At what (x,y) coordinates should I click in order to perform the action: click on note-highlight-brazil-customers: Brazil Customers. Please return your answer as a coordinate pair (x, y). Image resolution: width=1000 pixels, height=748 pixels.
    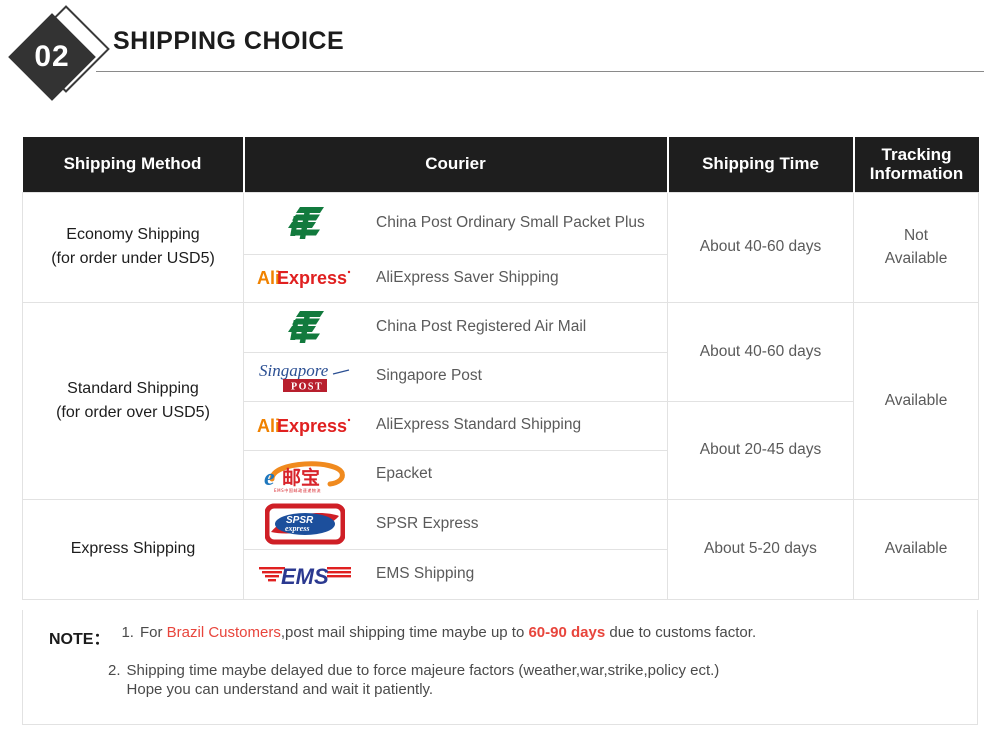
    Looking at the image, I should click on (223, 632).